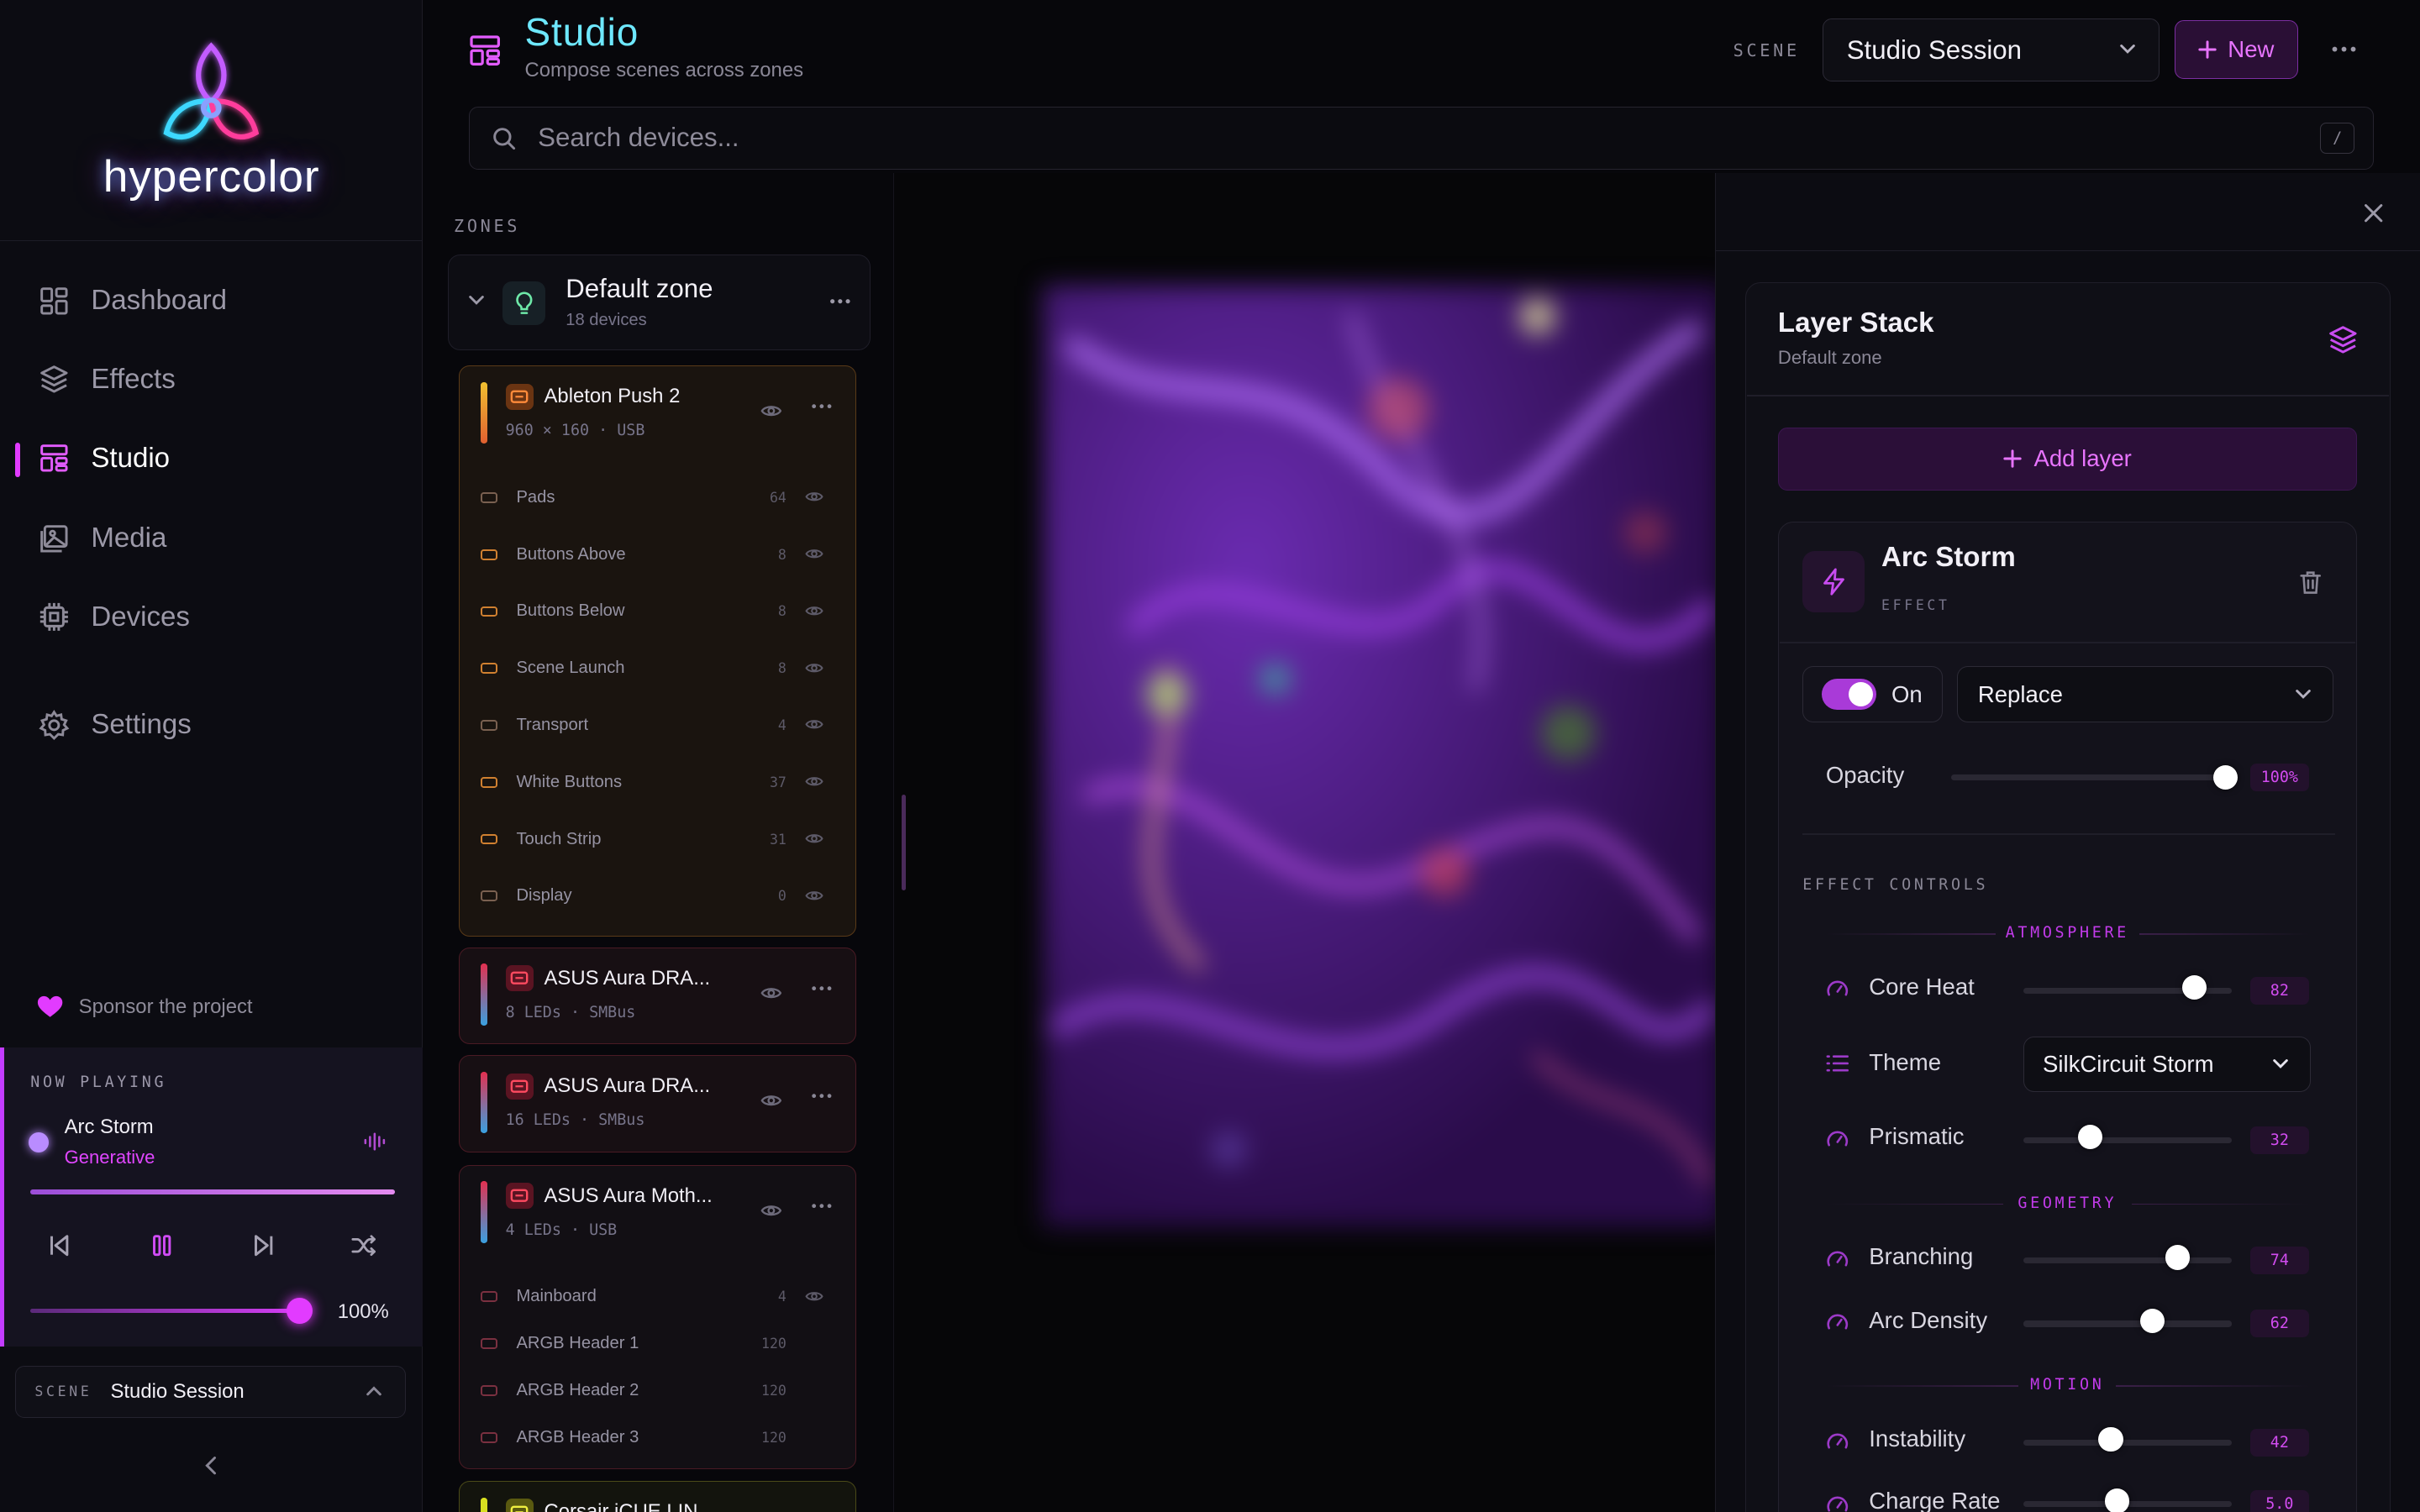 The height and width of the screenshot is (1512, 2420). I want to click on collapse-sidebar-icon, so click(212, 1465).